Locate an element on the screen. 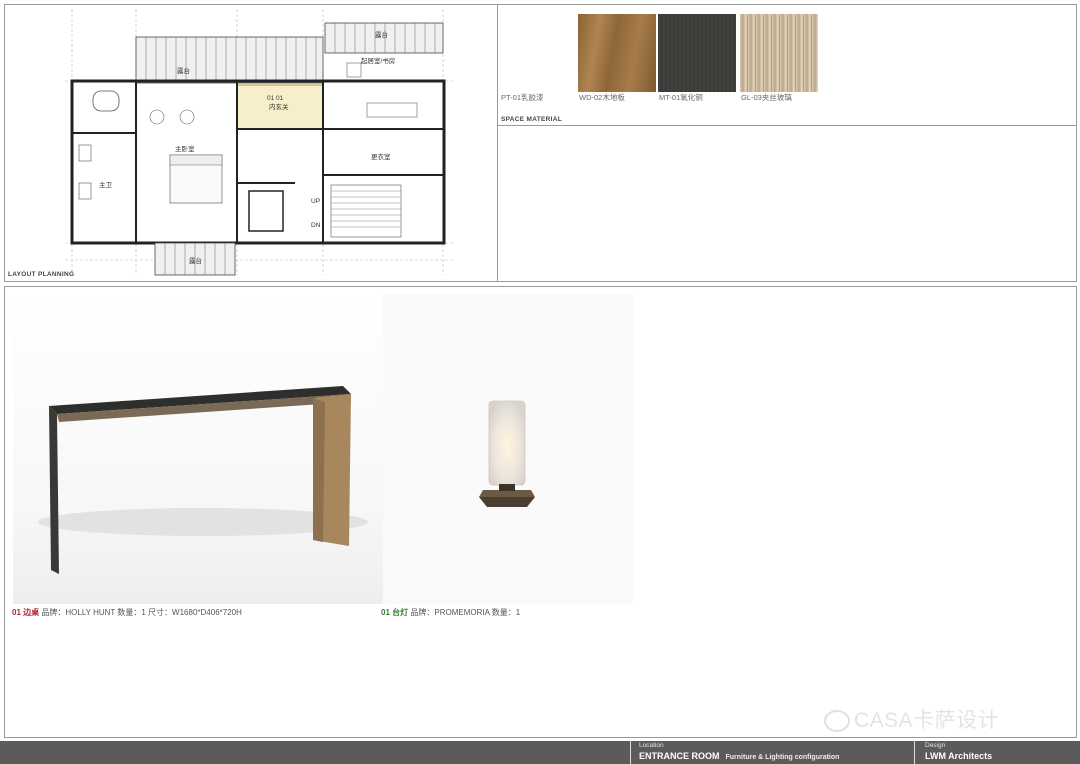 The image size is (1080, 764). room-label-terrace-right: 露台 is located at coordinates (381, 34).